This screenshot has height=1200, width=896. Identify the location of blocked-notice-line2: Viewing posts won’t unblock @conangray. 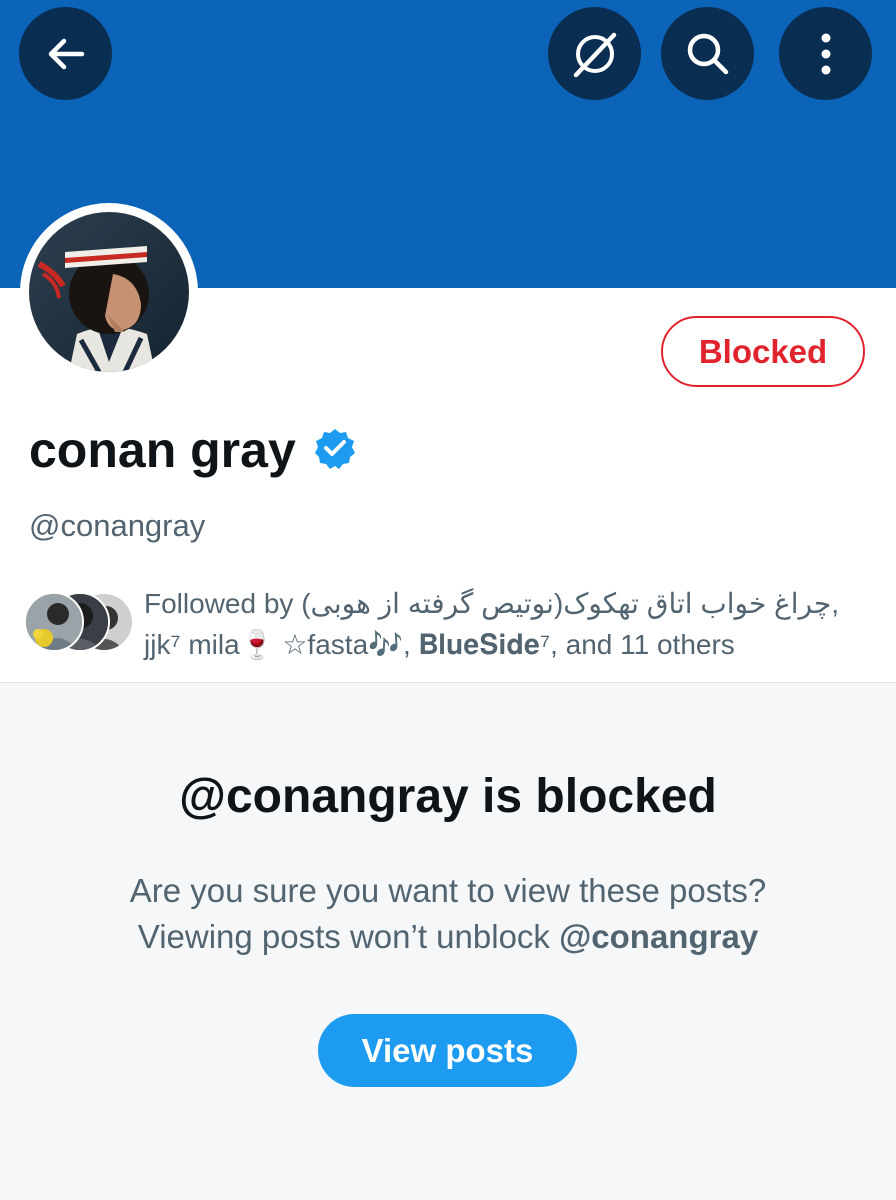
(448, 937).